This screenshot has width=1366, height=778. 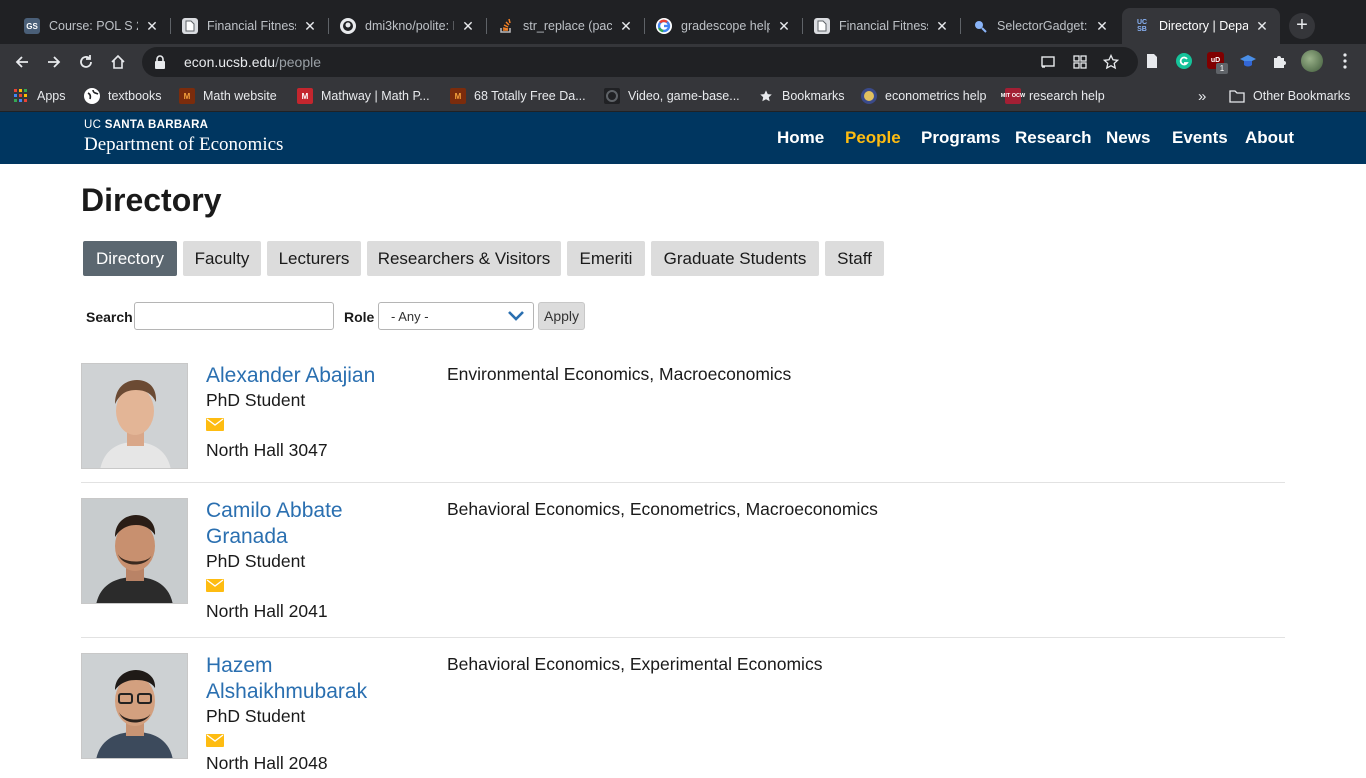 I want to click on profile-avatar, so click(x=1312, y=61).